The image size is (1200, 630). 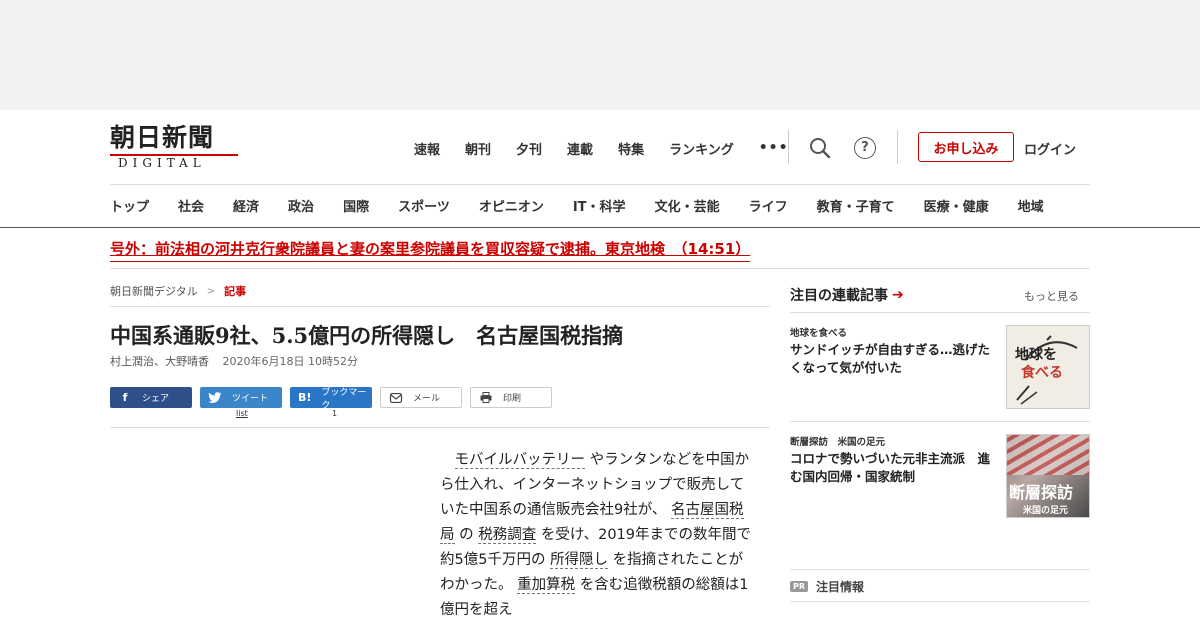 What do you see at coordinates (579, 560) in the screenshot?
I see `keyword-link: 所得隠し` at bounding box center [579, 560].